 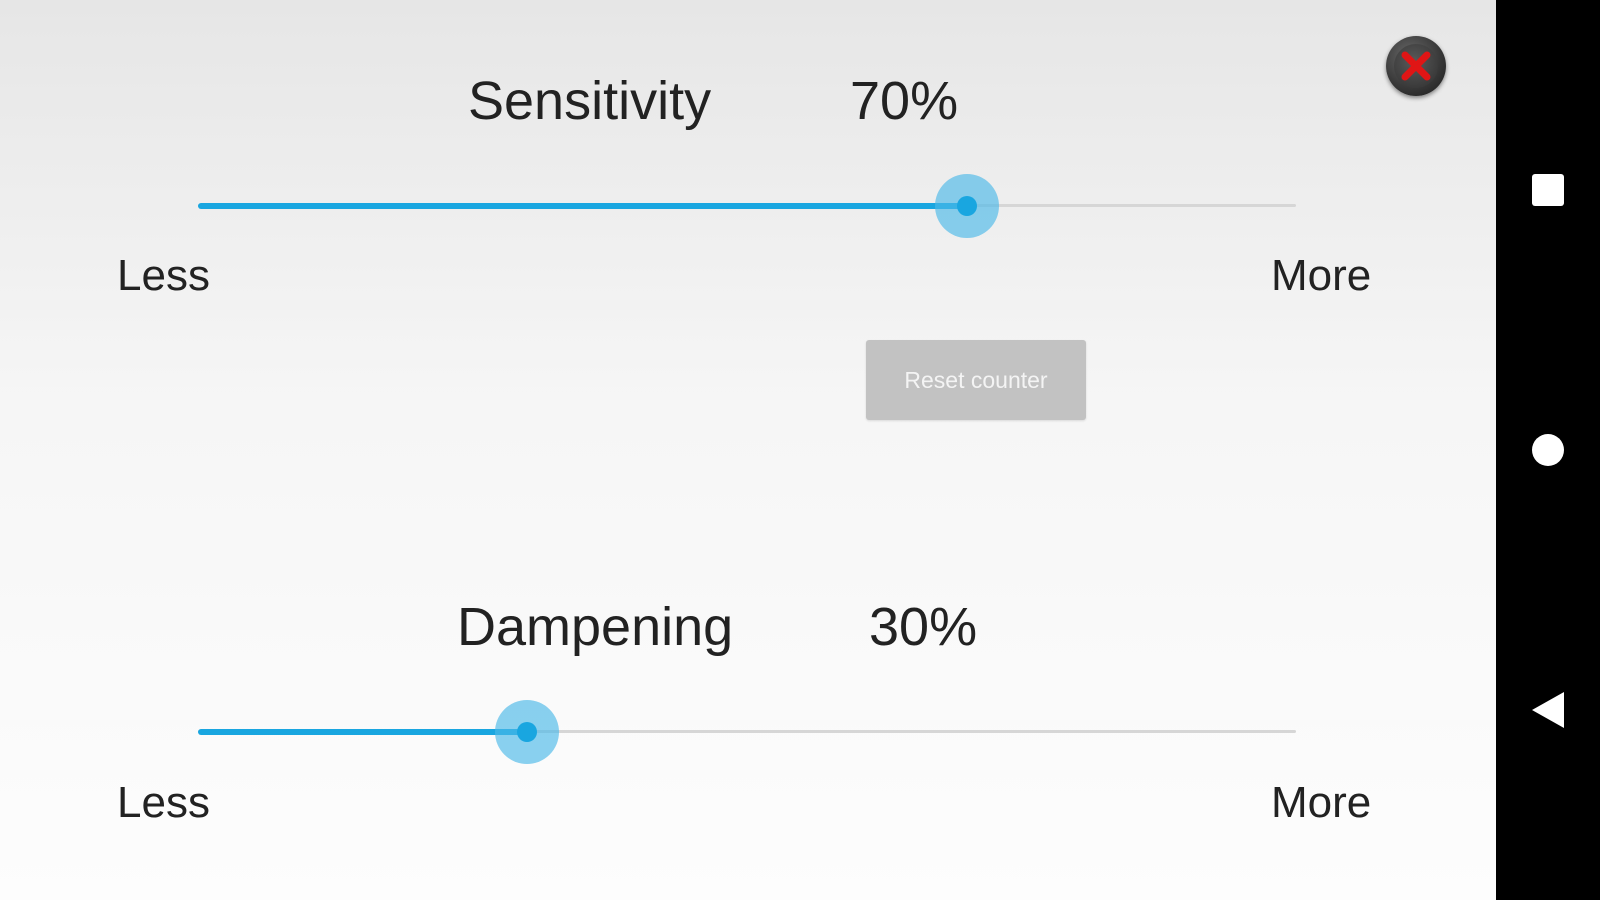 I want to click on dampening-title: Dampening, so click(x=595, y=627).